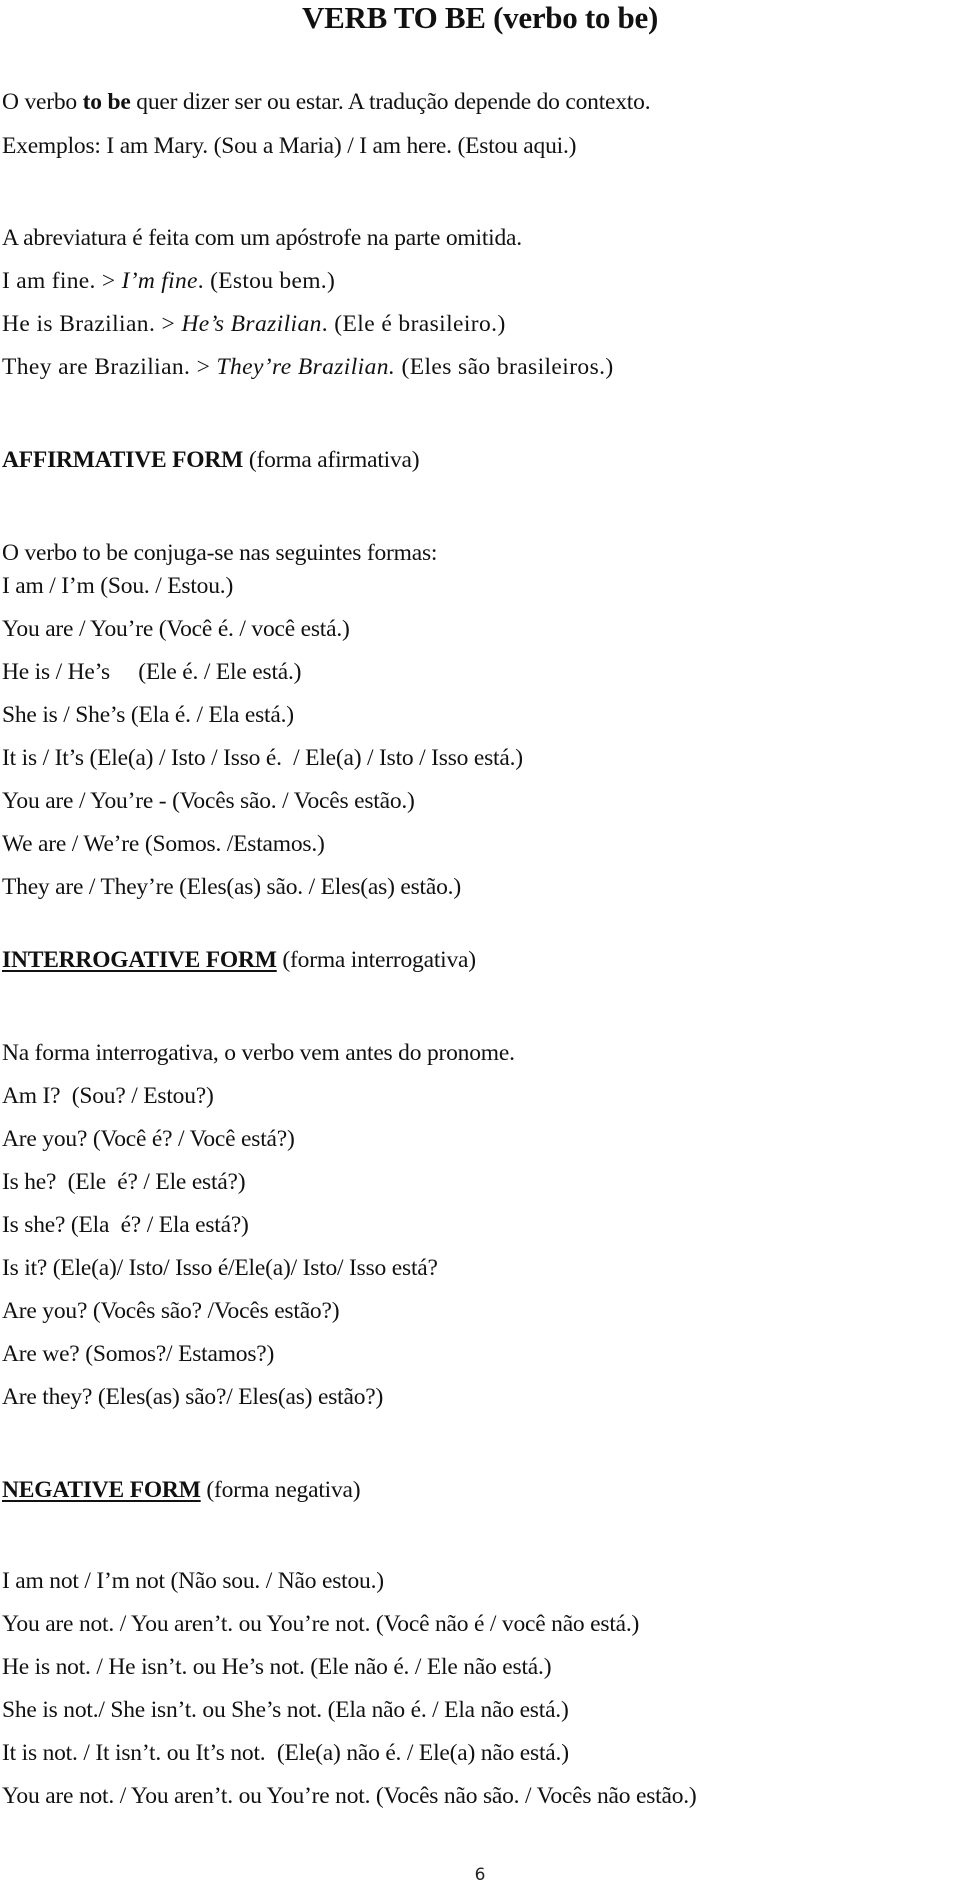 This screenshot has height=1895, width=960. I want to click on example-translation: (Eles são brasileiros.), so click(504, 367).